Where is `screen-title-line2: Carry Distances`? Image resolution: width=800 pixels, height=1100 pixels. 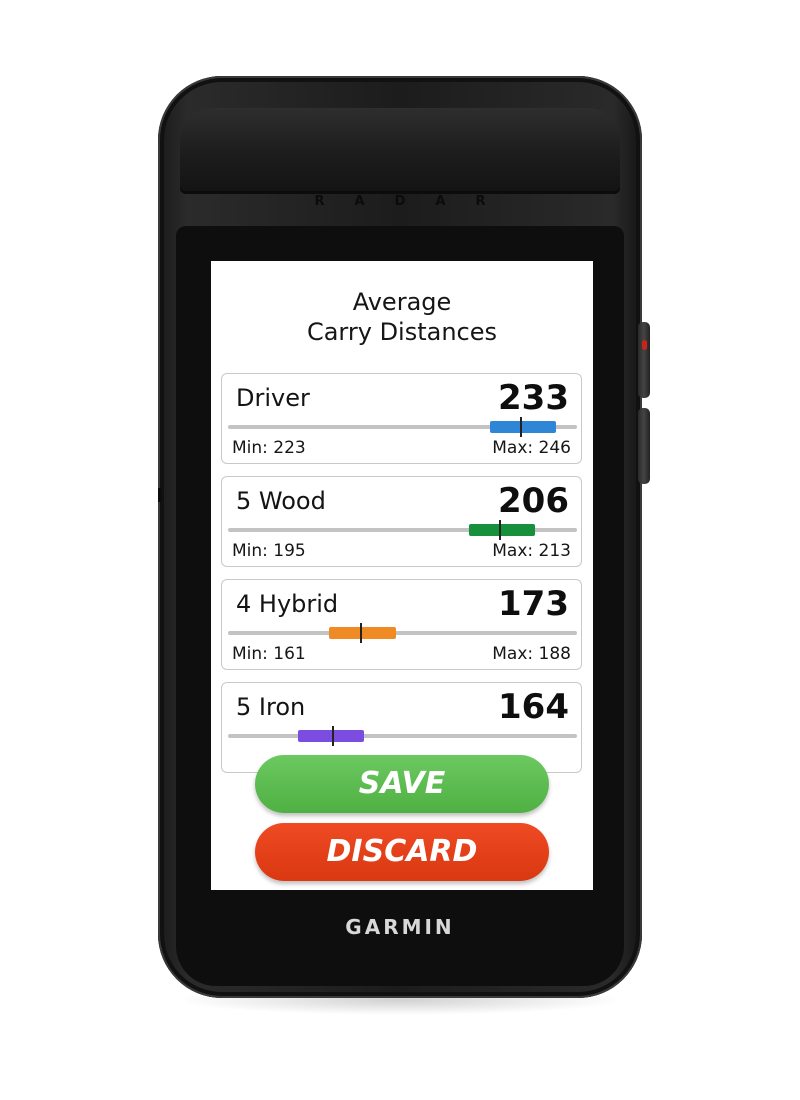 screen-title-line2: Carry Distances is located at coordinates (402, 332).